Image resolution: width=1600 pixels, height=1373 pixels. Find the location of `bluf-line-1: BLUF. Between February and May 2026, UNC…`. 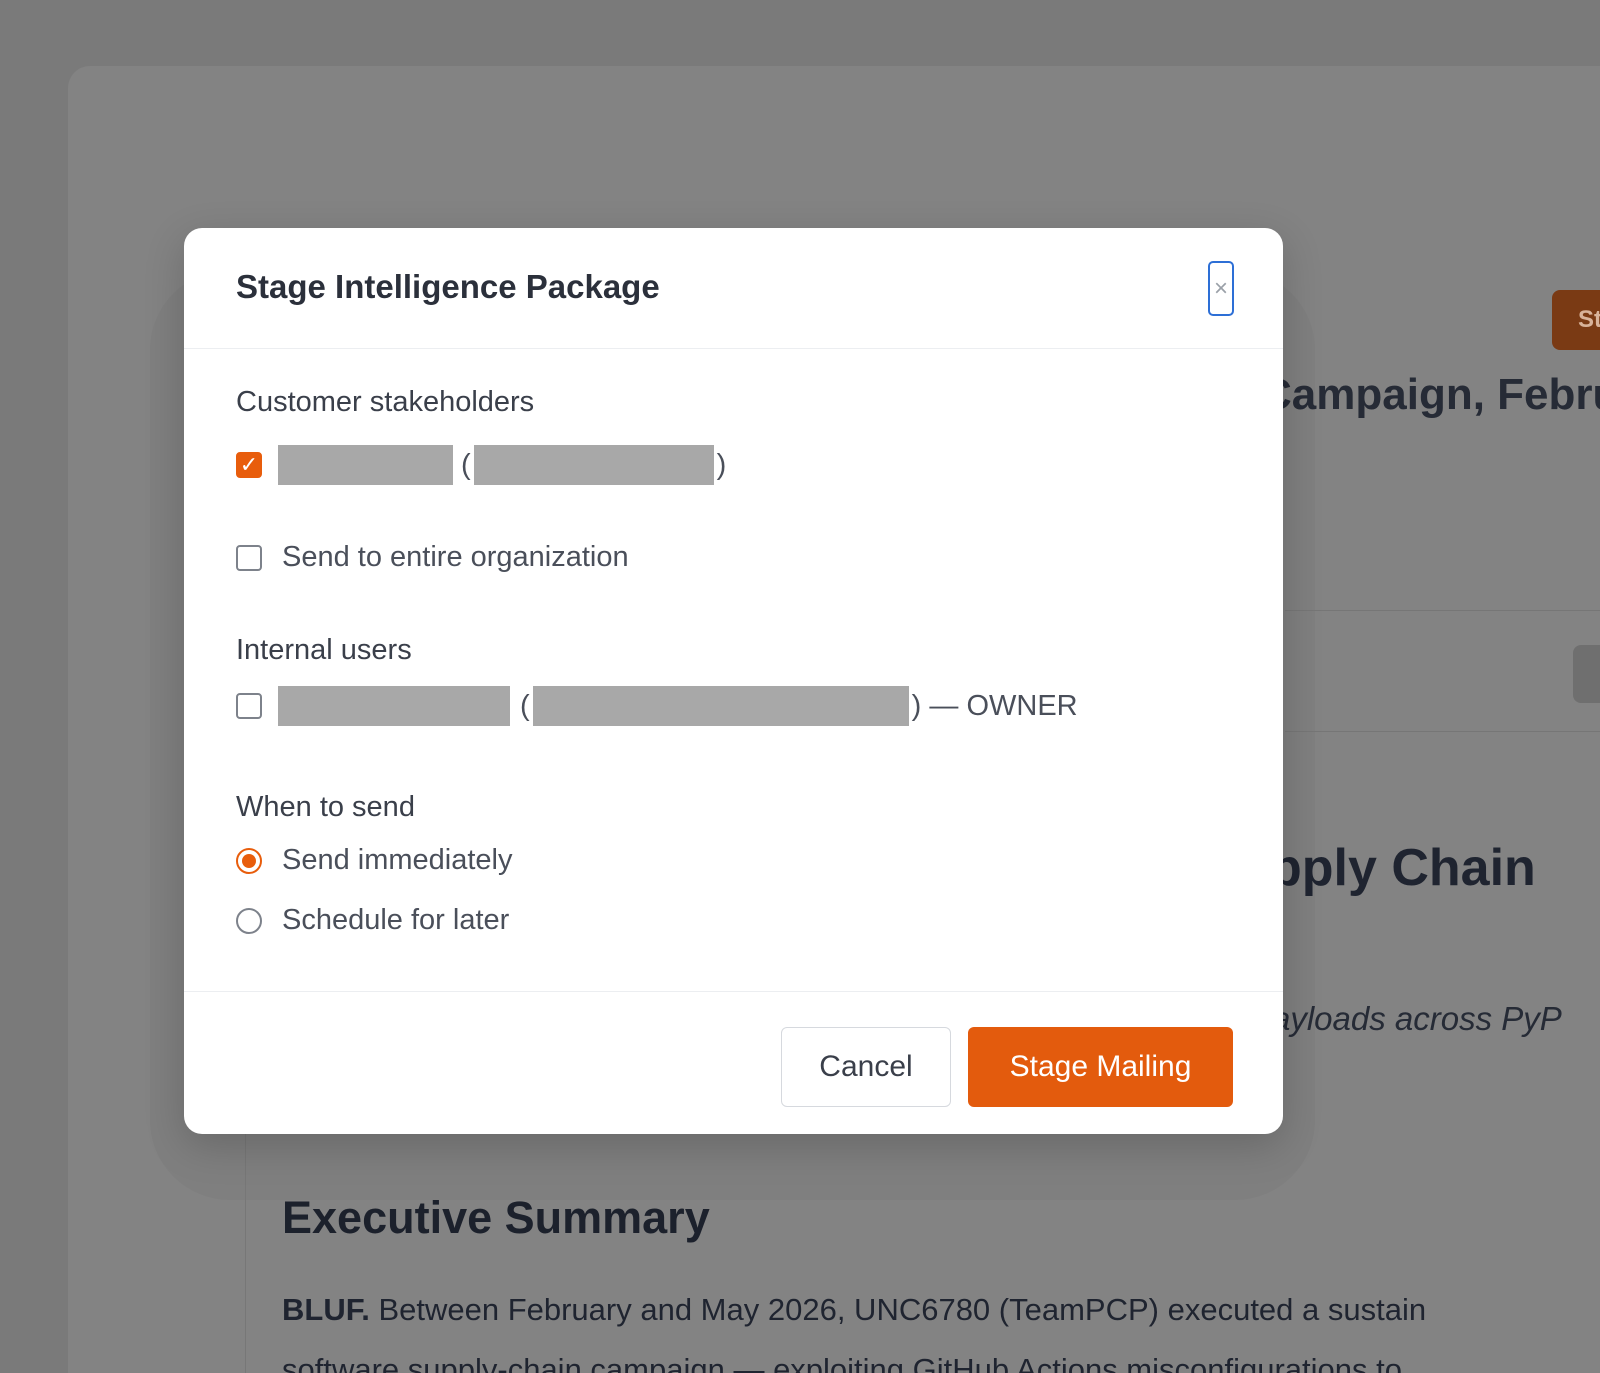

bluf-line-1: BLUF. Between February and May 2026, UNC… is located at coordinates (941, 1310).